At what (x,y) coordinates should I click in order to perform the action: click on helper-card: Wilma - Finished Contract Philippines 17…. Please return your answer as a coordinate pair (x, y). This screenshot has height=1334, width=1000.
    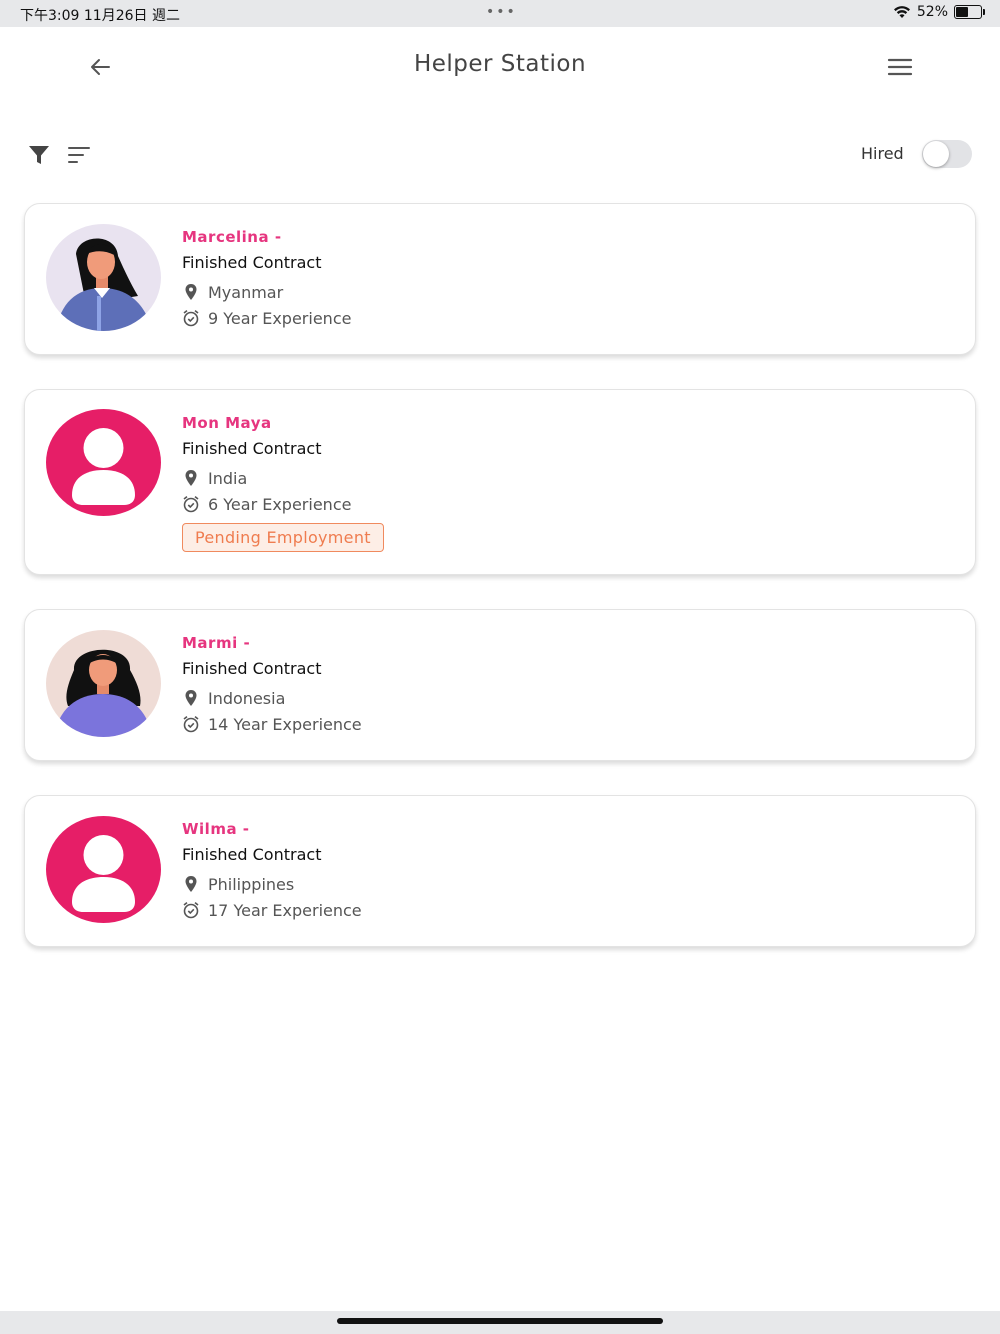
    Looking at the image, I should click on (500, 871).